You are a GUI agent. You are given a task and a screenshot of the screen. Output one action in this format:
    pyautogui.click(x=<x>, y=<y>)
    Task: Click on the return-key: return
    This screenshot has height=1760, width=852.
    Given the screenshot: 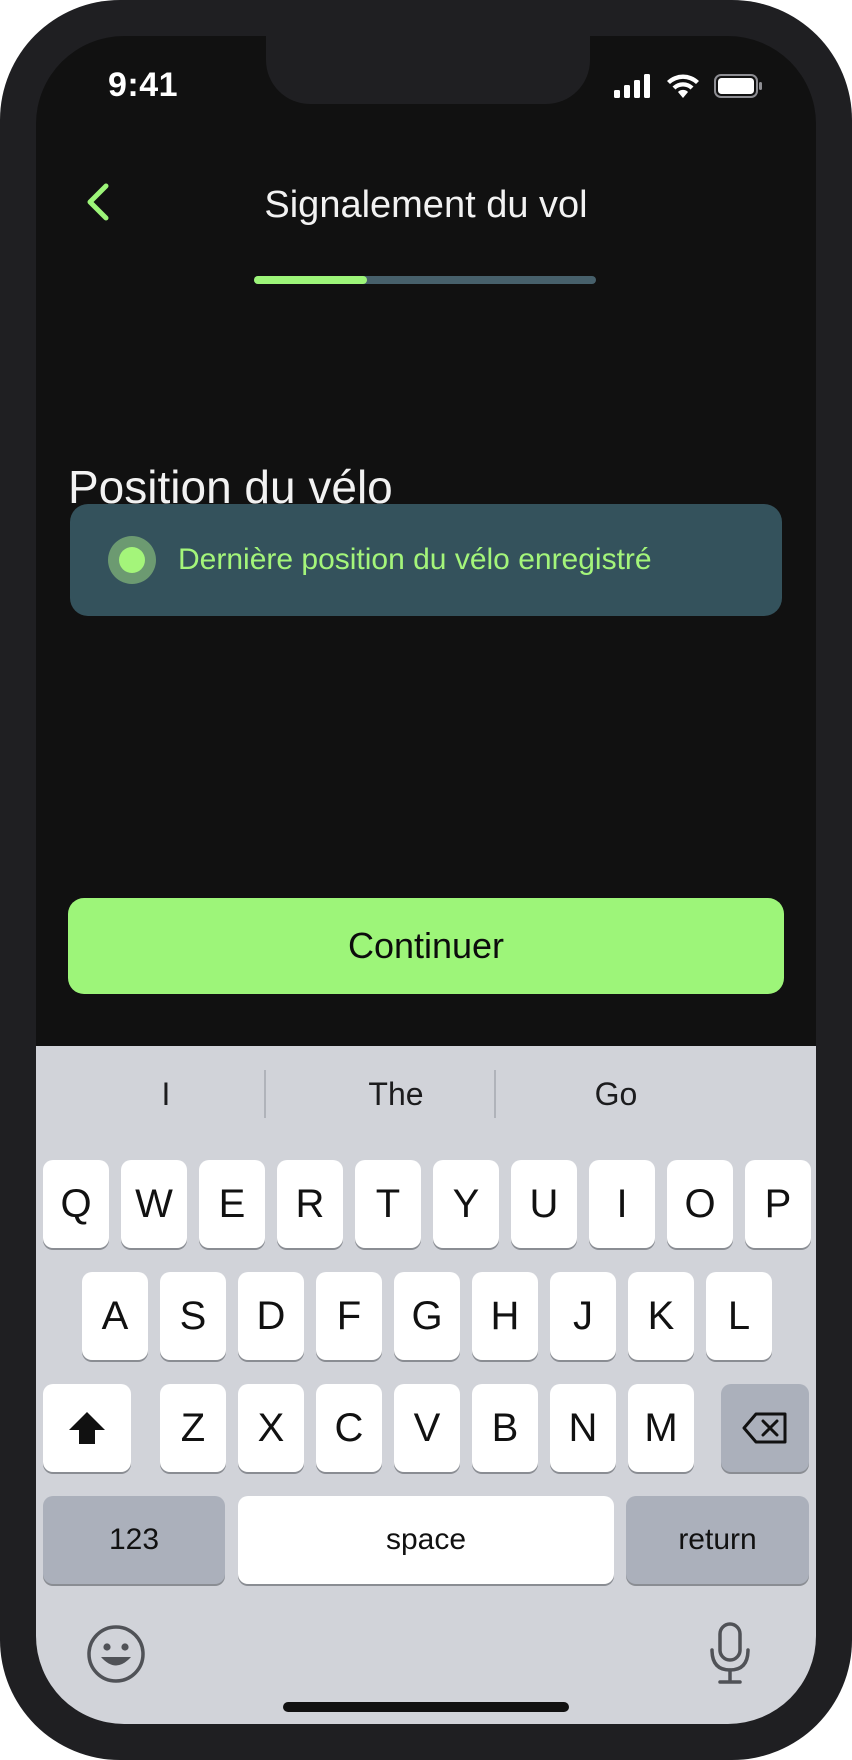 What is the action you would take?
    pyautogui.click(x=717, y=1540)
    